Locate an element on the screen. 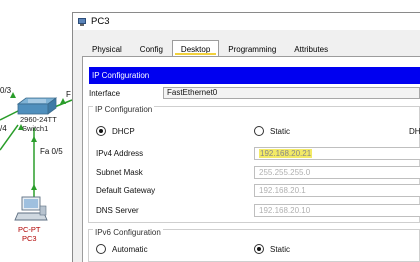 This screenshot has width=420, height=262. tab-desktop-label: Desktop is located at coordinates (195, 50).